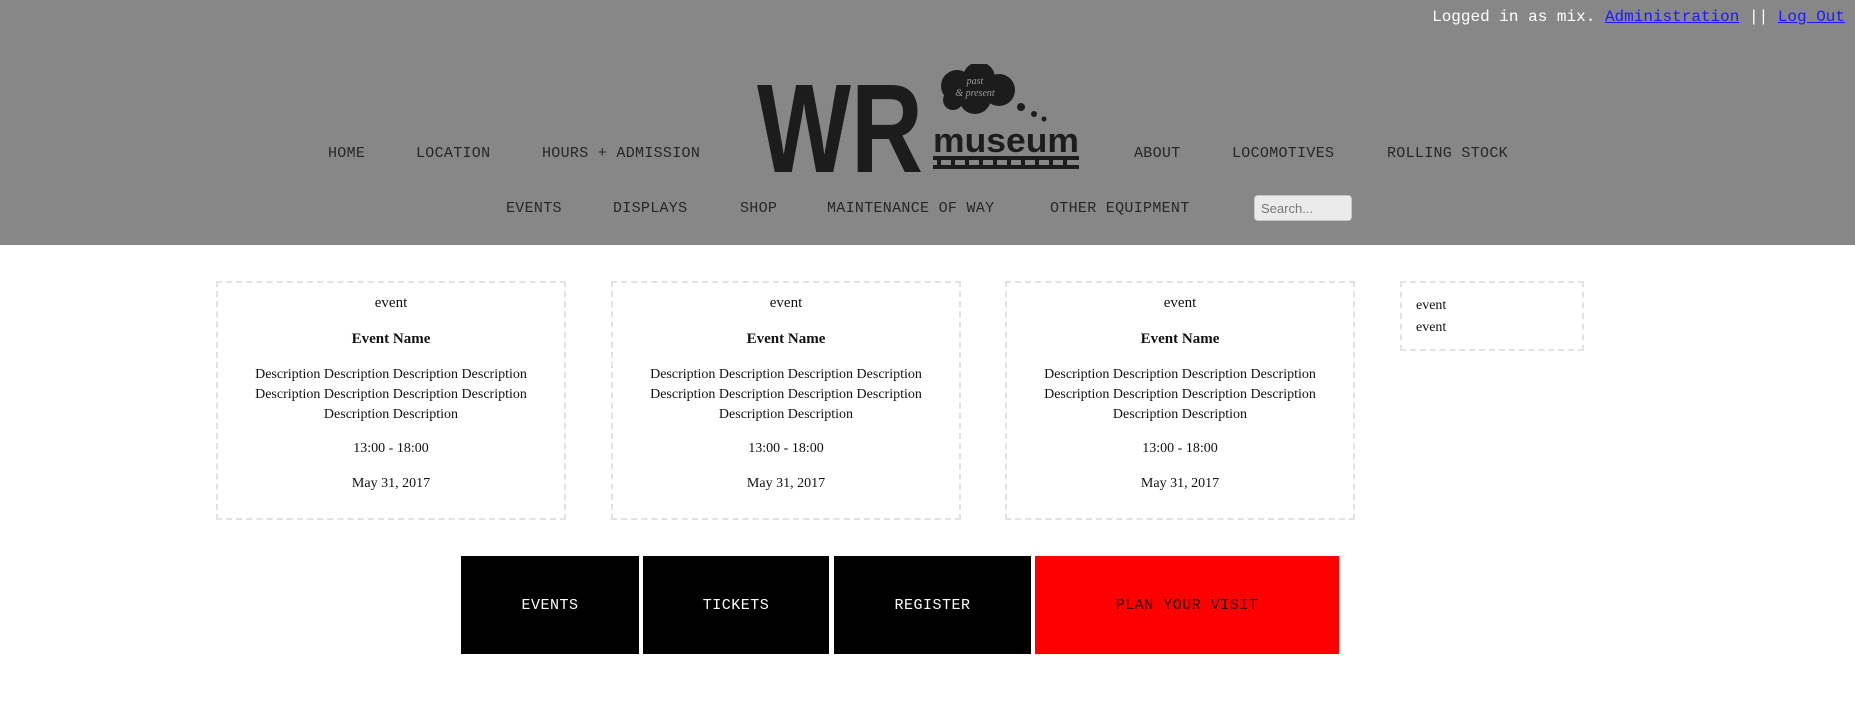 The image size is (1855, 703). What do you see at coordinates (975, 93) in the screenshot?
I see `logo-tagline-present: & present` at bounding box center [975, 93].